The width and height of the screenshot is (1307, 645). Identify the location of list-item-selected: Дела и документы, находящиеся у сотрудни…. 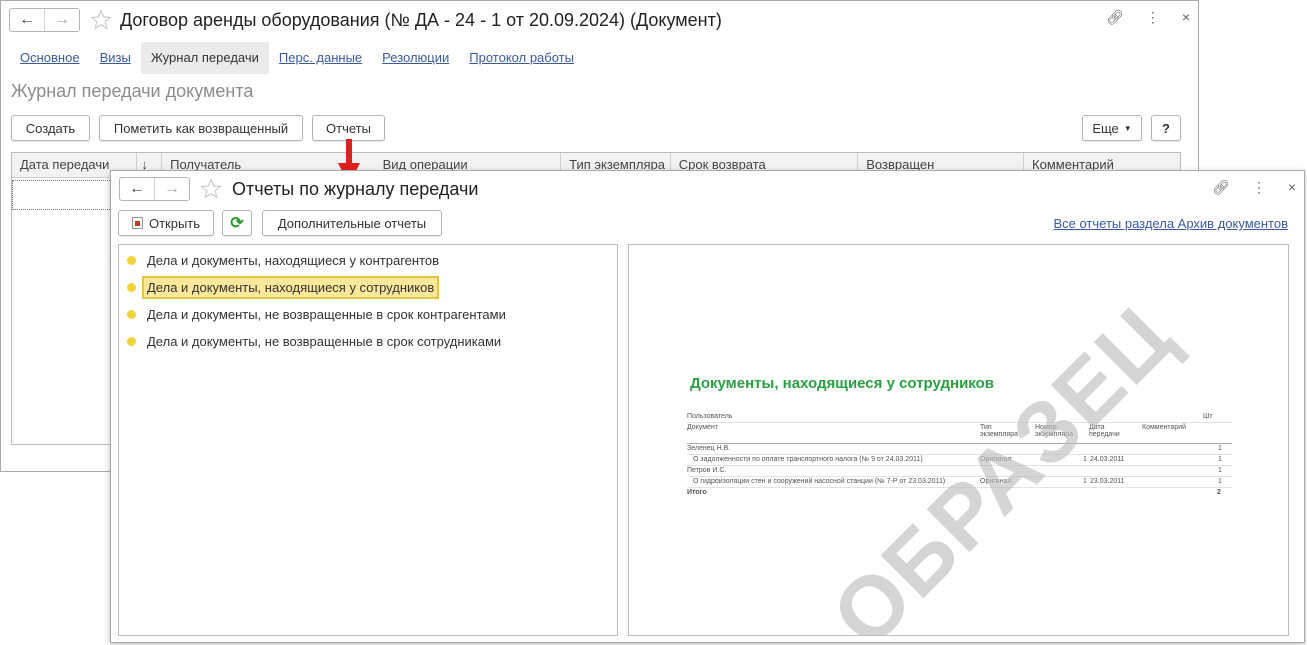
(283, 287).